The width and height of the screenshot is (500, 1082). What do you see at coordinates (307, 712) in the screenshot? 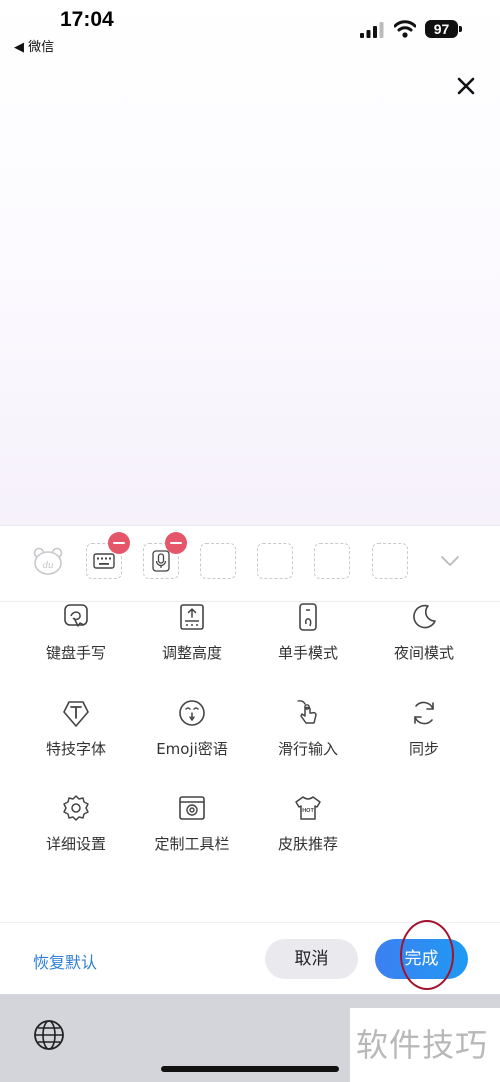
I see `swipe-icon` at bounding box center [307, 712].